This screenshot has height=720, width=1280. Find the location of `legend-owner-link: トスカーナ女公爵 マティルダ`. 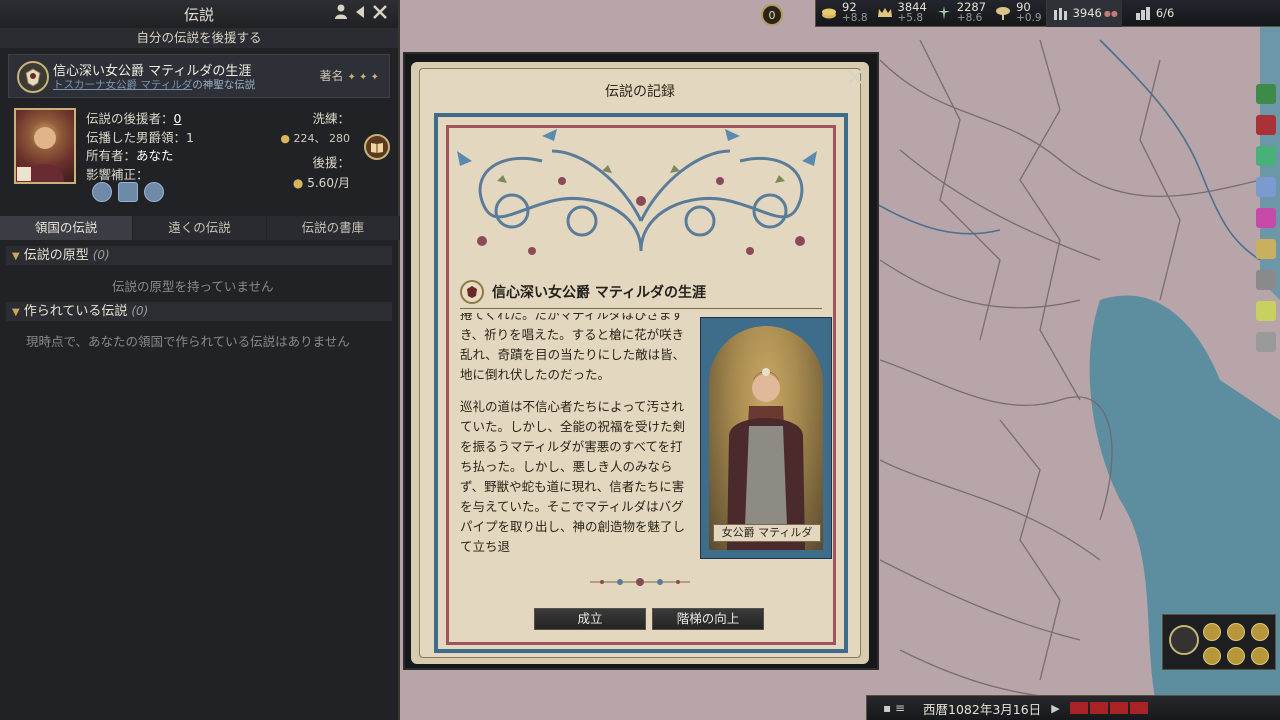

legend-owner-link: トスカーナ女公爵 マティルダ is located at coordinates (122, 85).